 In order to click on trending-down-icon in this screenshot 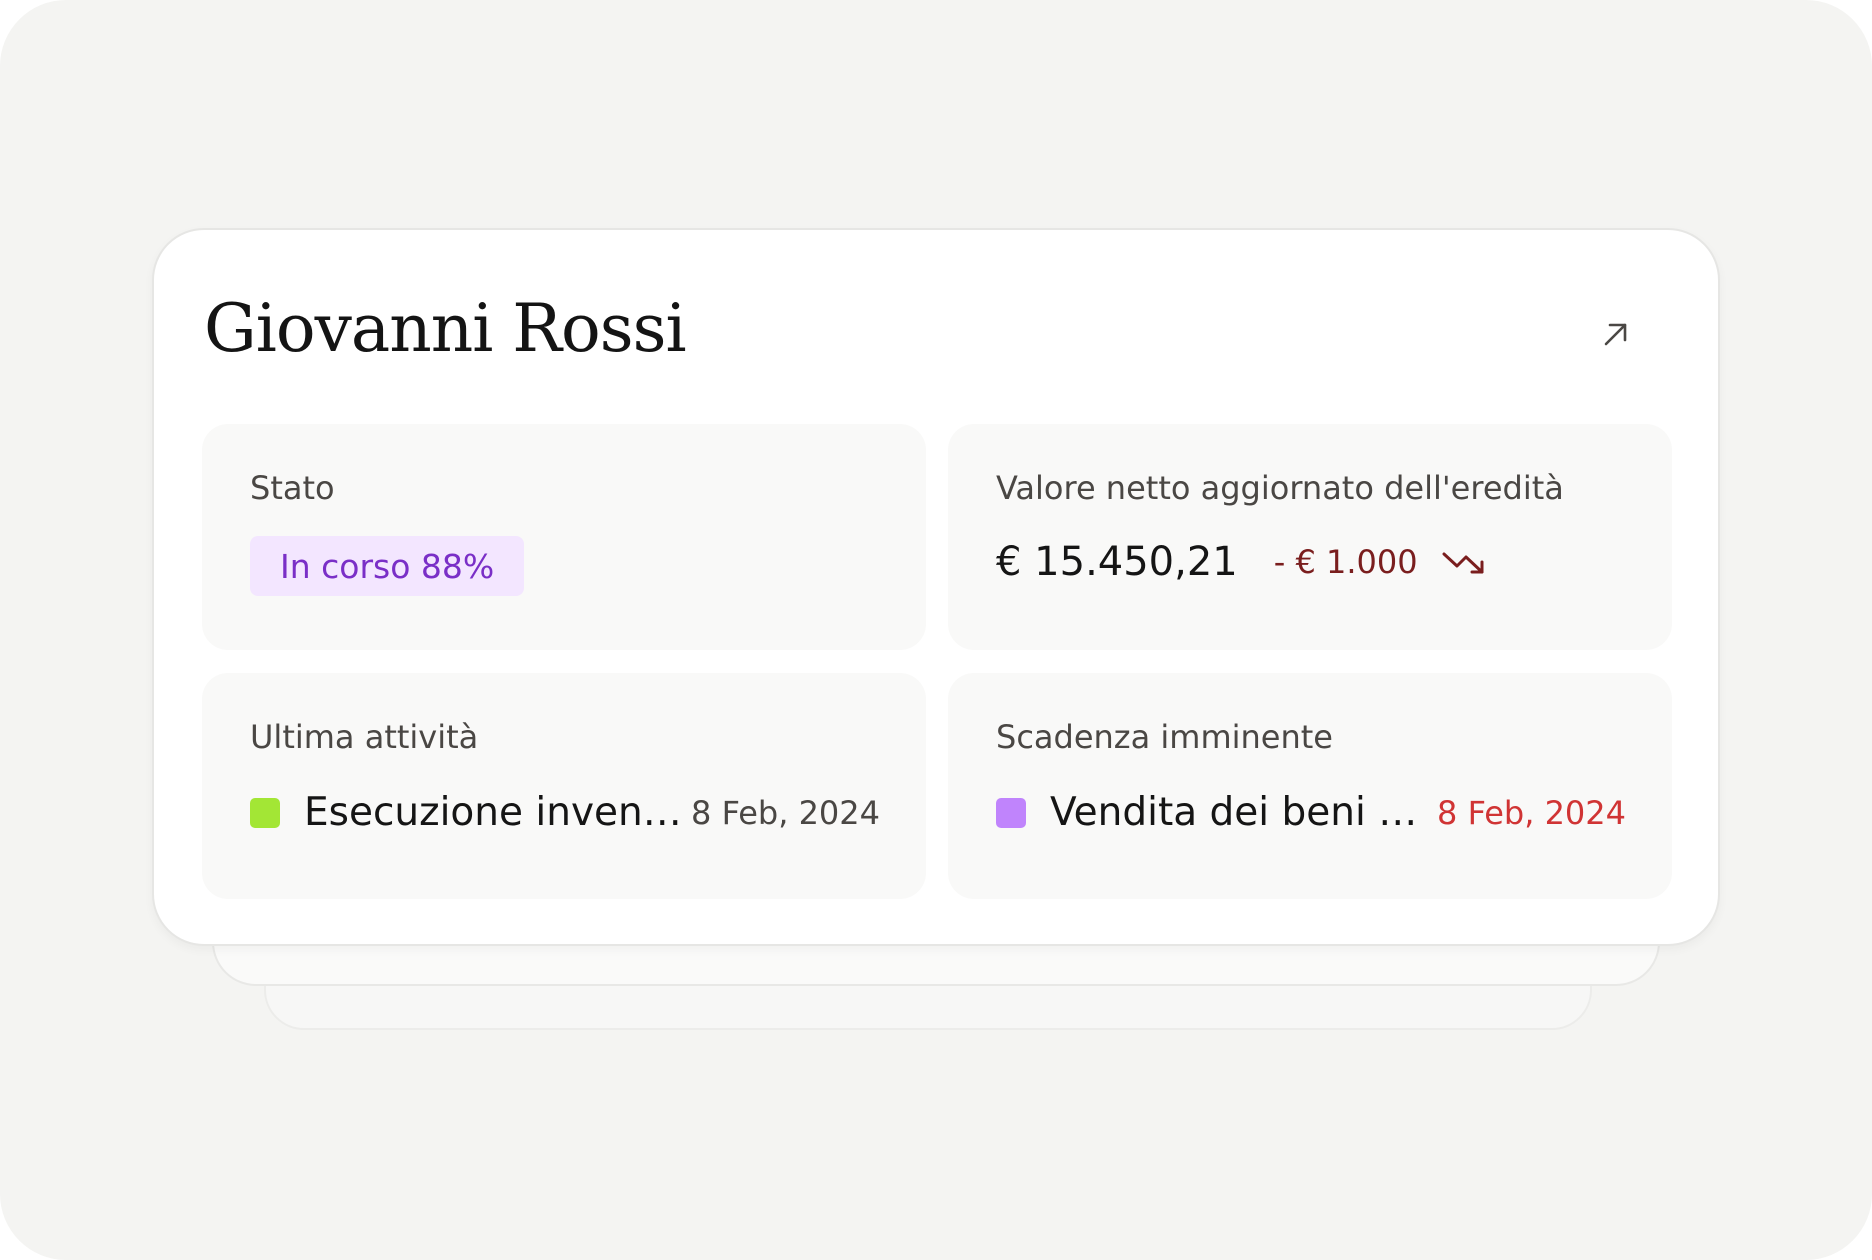, I will do `click(1466, 562)`.